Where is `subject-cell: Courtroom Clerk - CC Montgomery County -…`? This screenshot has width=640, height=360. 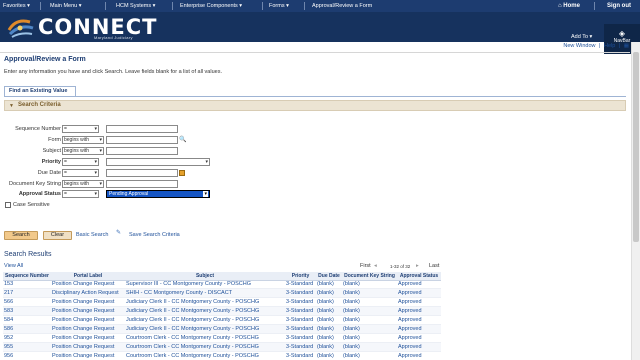 subject-cell: Courtroom Clerk - CC Montgomery County -… is located at coordinates (205, 347).